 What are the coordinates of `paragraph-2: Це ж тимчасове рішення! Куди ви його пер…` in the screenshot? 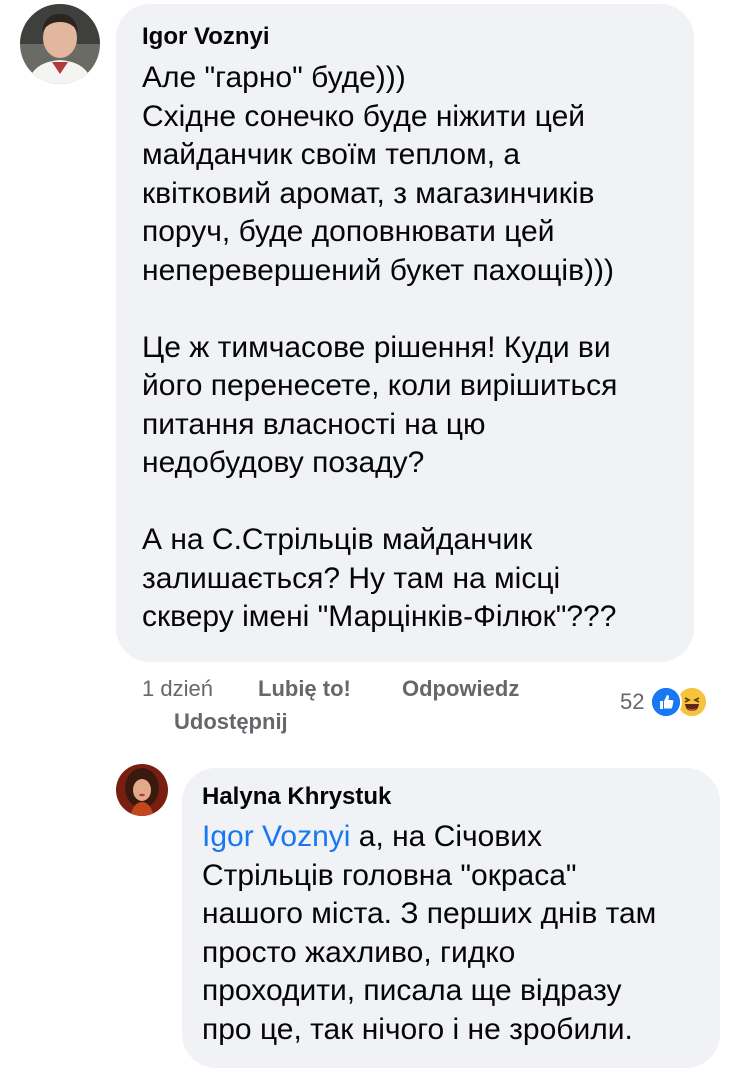 It's located at (408, 406).